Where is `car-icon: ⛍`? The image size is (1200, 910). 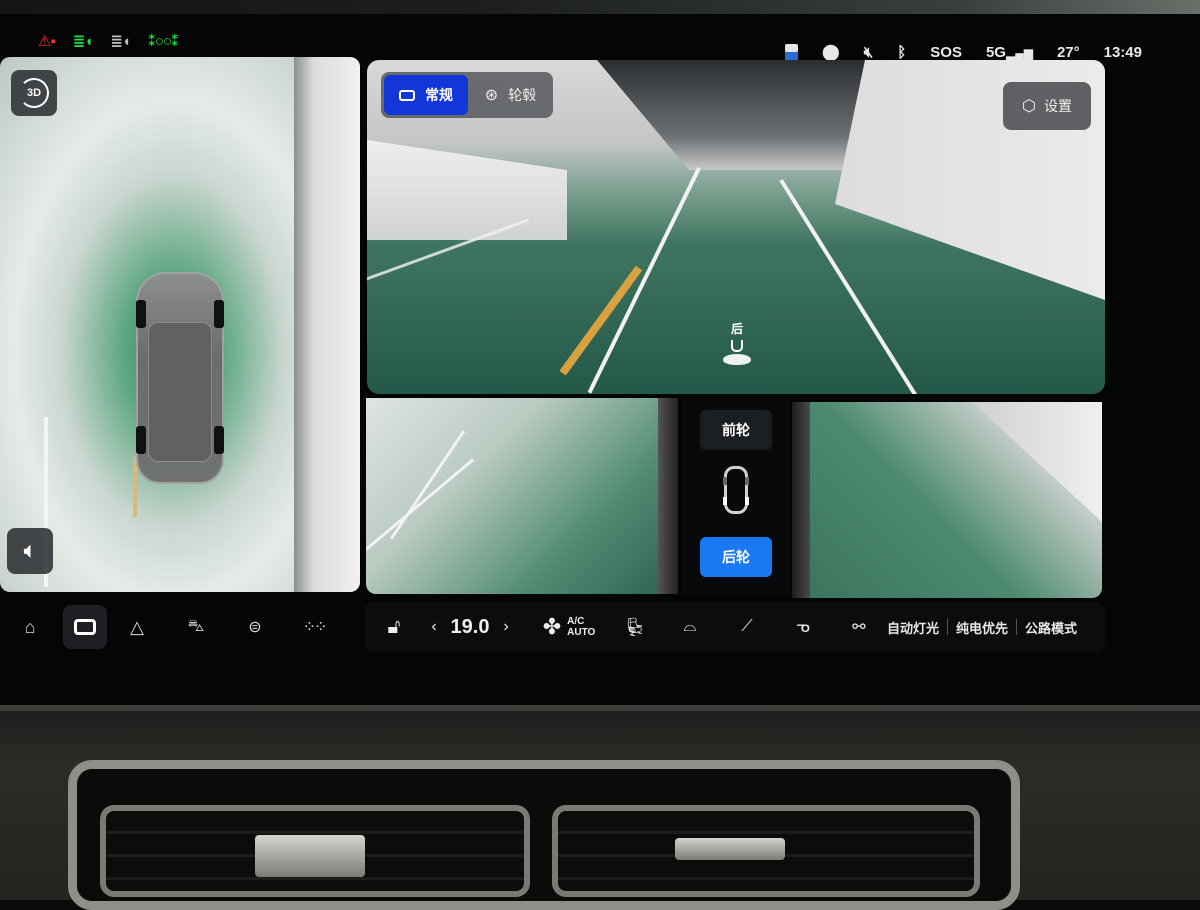 car-icon: ⛍ is located at coordinates (196, 626).